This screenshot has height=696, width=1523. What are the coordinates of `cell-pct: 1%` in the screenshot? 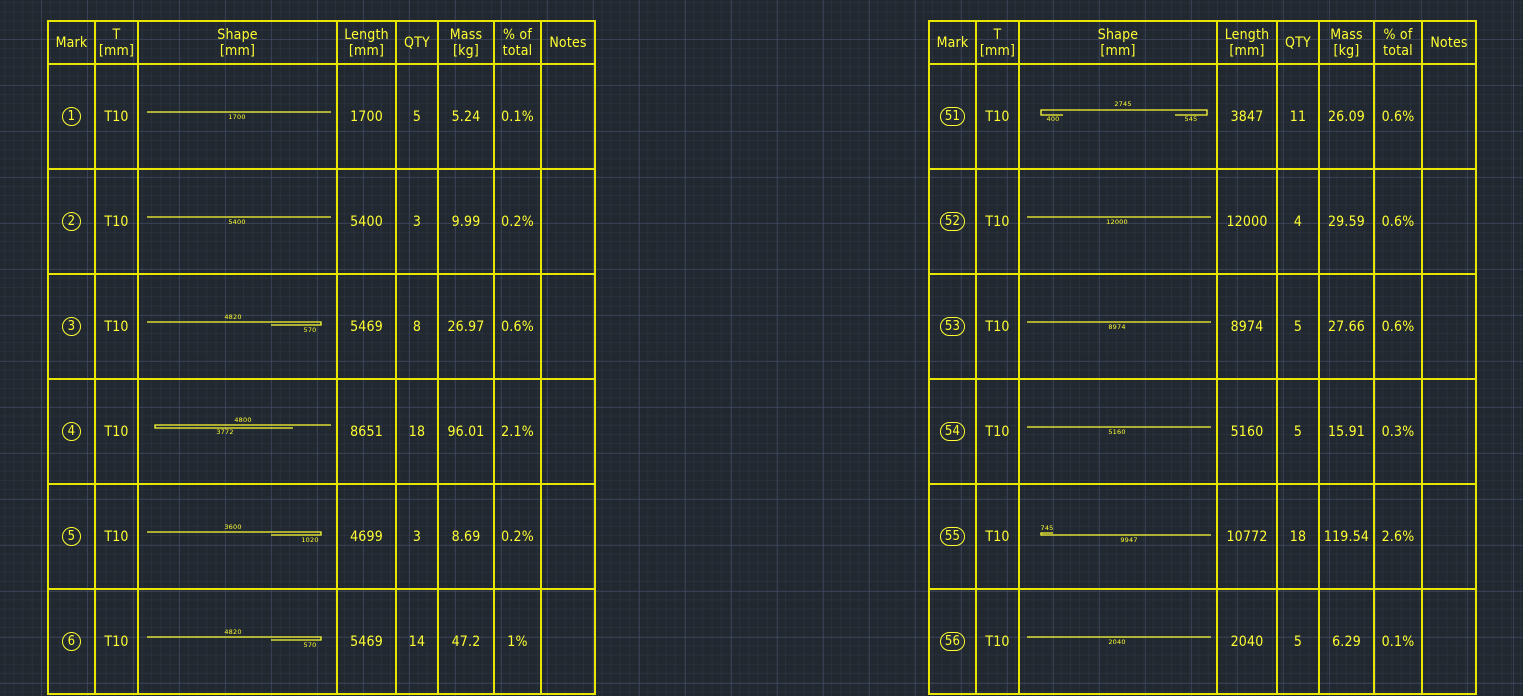 It's located at (517, 641).